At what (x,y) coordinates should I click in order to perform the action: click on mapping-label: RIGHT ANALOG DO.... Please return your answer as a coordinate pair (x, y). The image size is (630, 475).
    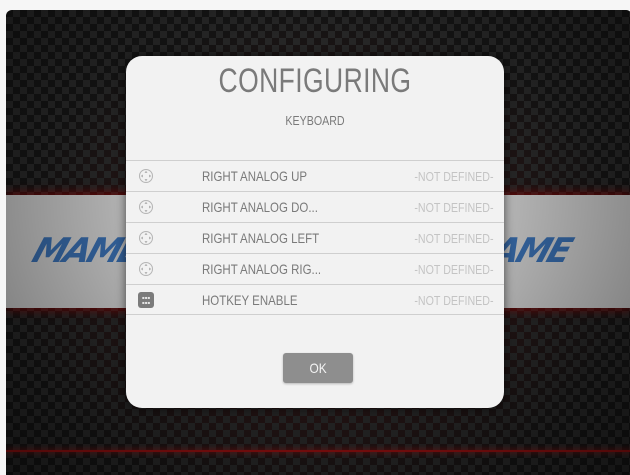
    Looking at the image, I should click on (260, 207).